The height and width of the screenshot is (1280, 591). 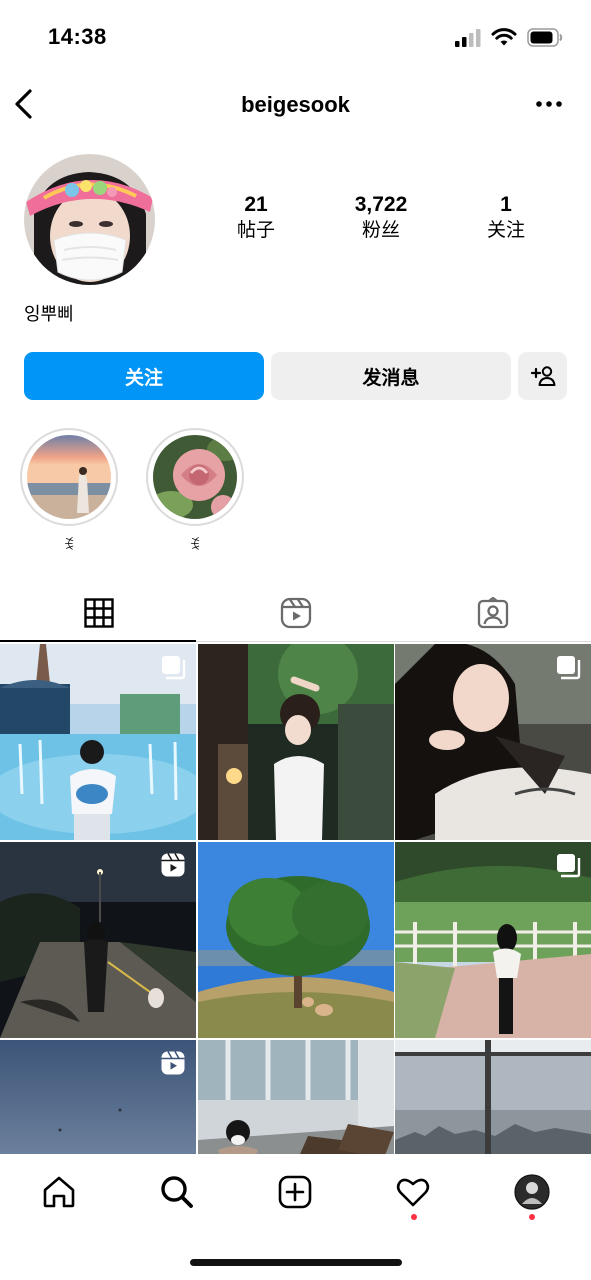 I want to click on status-icons, so click(x=509, y=37).